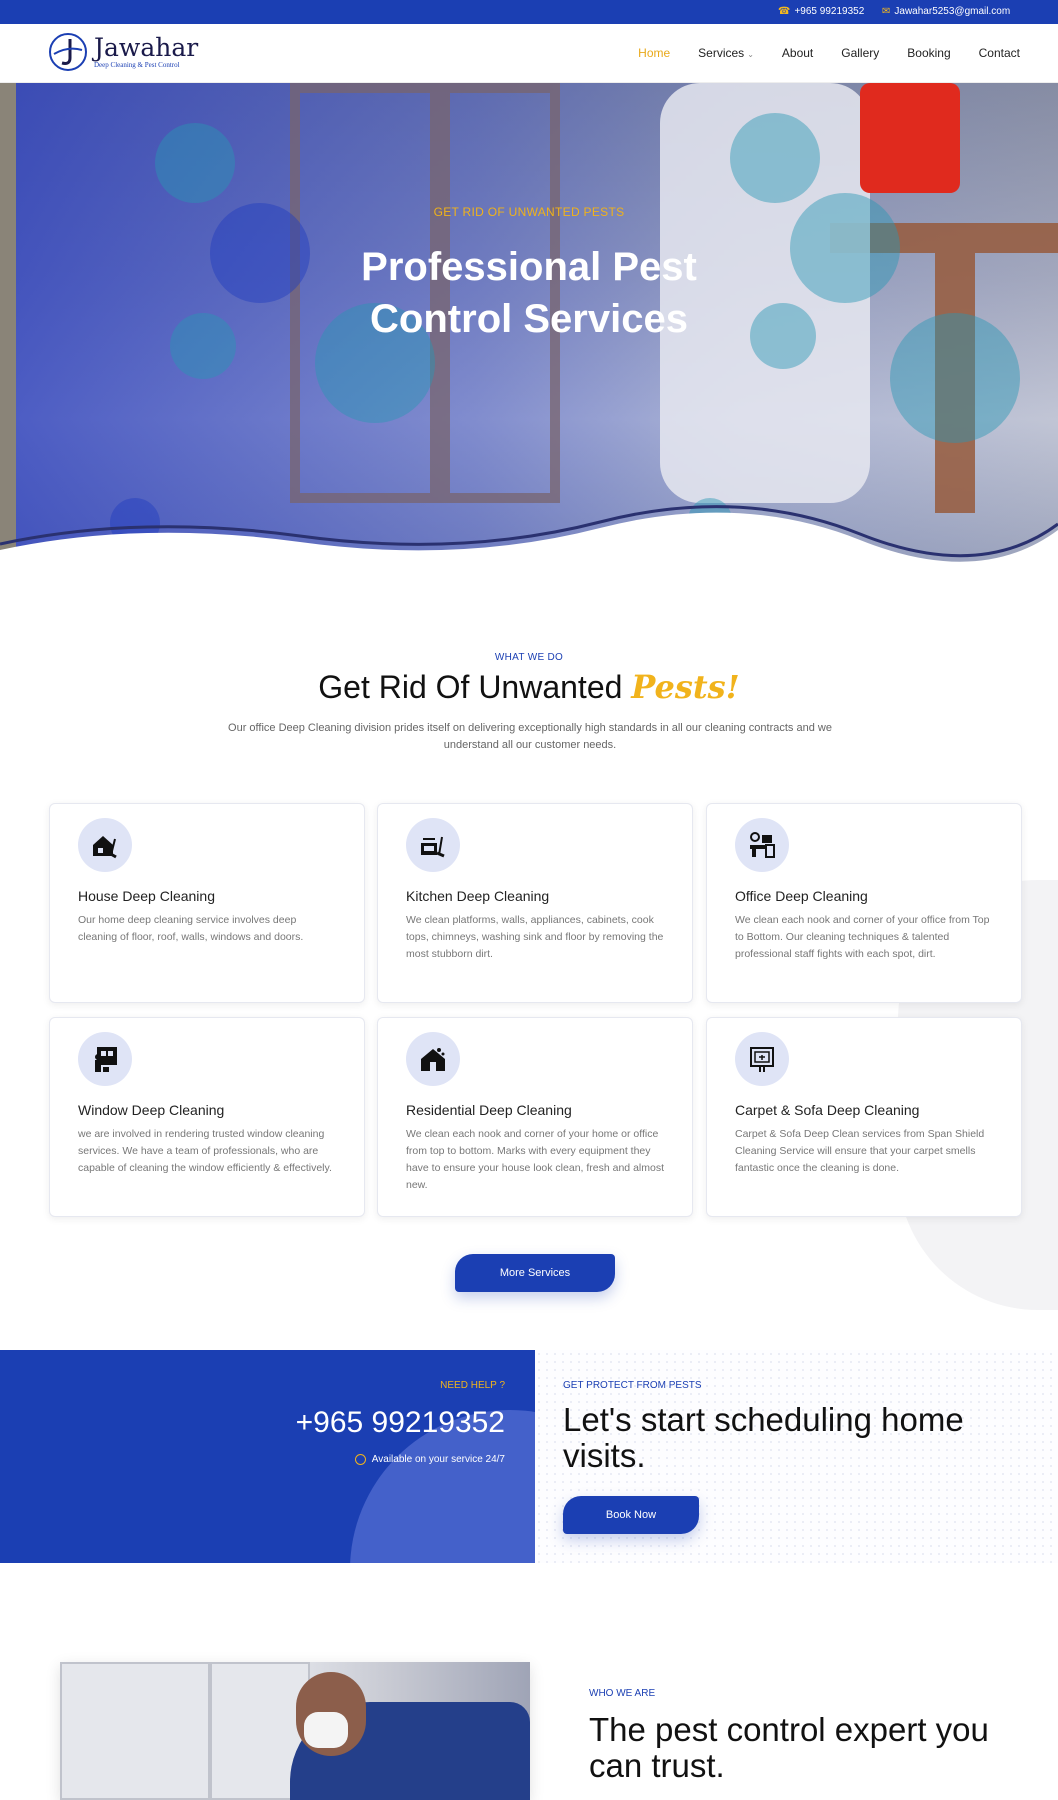 The width and height of the screenshot is (1058, 1800). I want to click on hero-title-line1: Professional Pest, so click(529, 267).